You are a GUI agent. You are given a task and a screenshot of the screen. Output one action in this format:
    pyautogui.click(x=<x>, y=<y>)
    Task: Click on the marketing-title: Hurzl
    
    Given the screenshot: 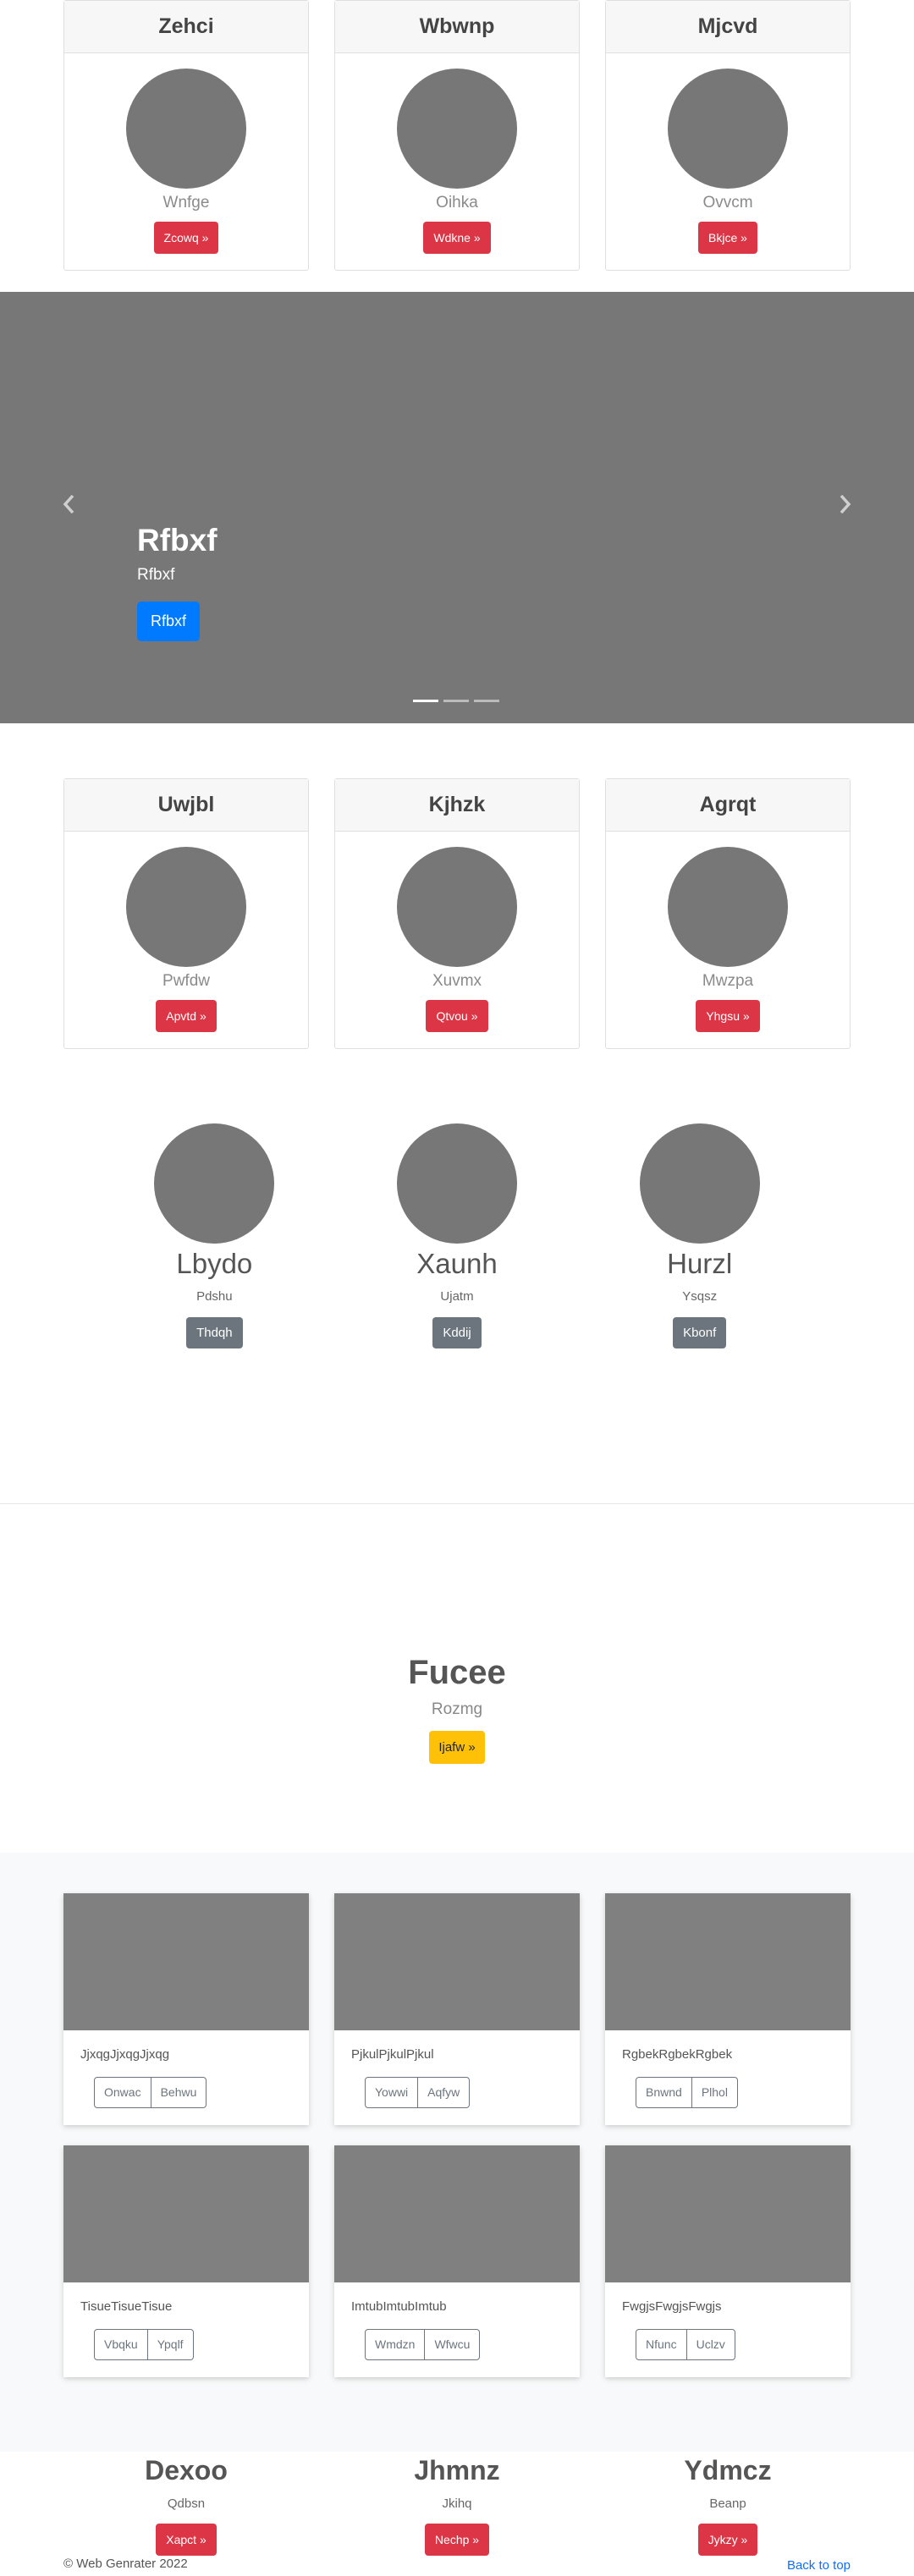 What is the action you would take?
    pyautogui.click(x=700, y=1264)
    